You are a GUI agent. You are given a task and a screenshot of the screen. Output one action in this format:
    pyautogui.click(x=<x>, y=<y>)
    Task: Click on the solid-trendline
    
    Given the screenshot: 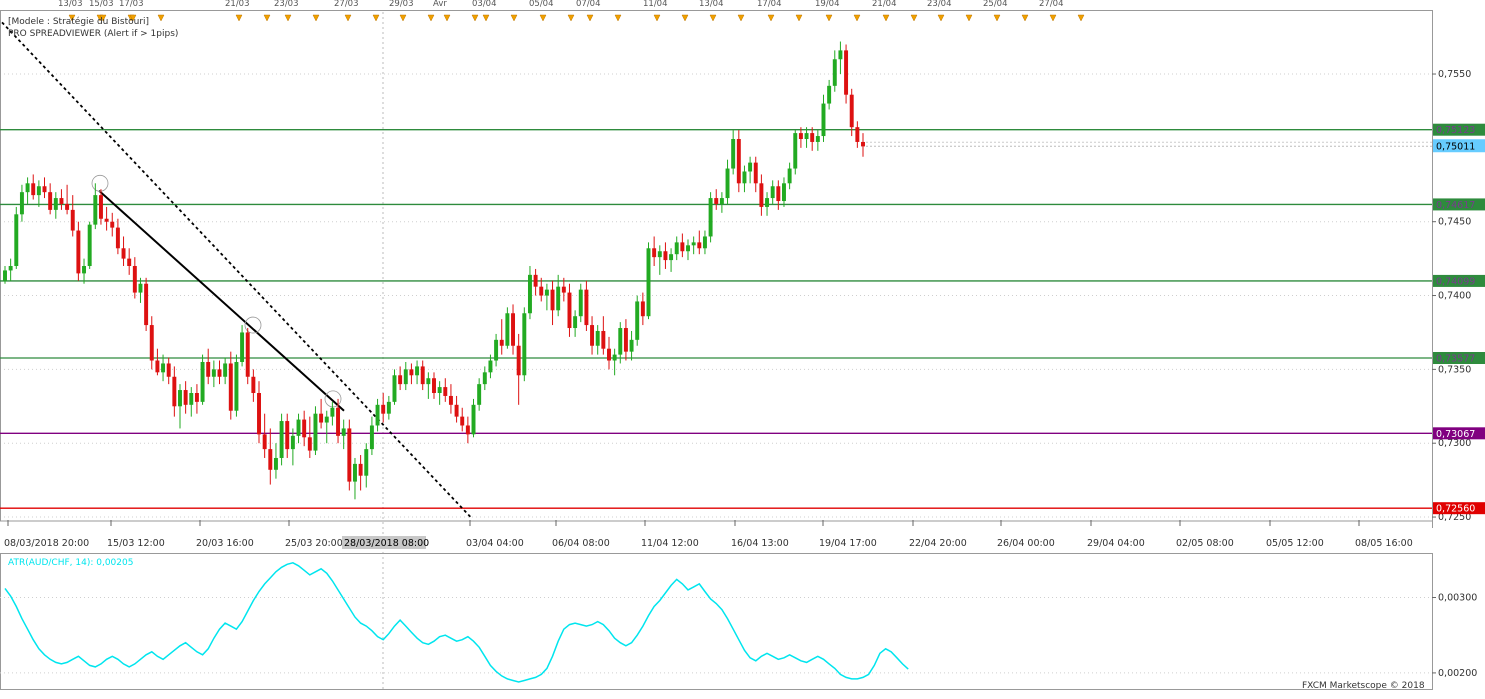 What is the action you would take?
    pyautogui.click(x=221, y=300)
    